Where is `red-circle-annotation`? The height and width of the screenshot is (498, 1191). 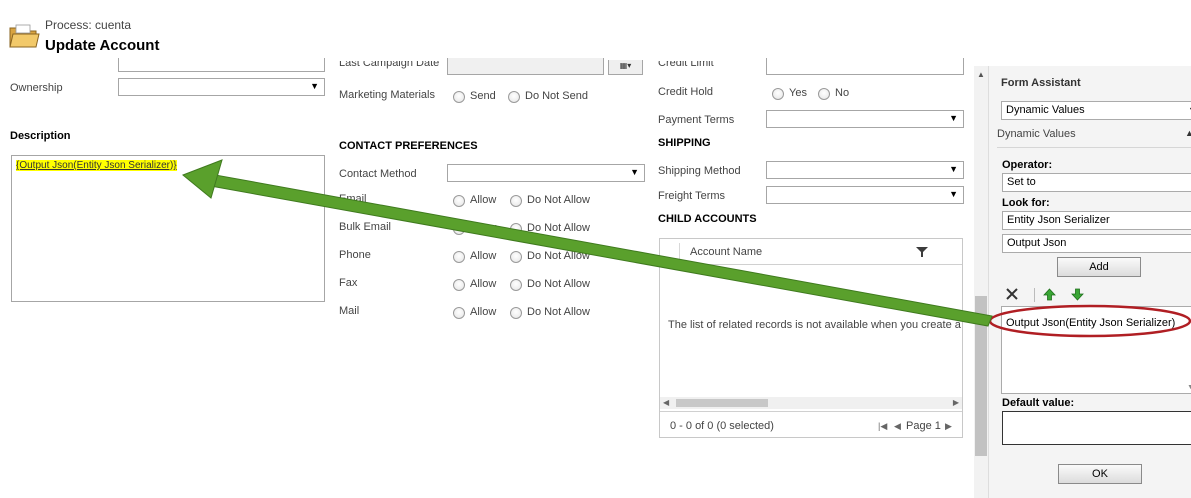 red-circle-annotation is located at coordinates (1089, 321).